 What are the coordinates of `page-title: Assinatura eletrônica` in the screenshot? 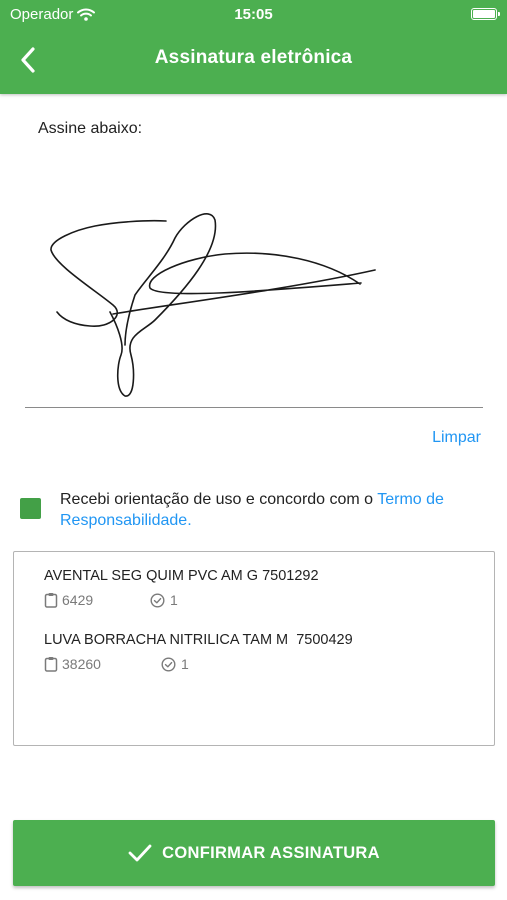 It's located at (253, 57).